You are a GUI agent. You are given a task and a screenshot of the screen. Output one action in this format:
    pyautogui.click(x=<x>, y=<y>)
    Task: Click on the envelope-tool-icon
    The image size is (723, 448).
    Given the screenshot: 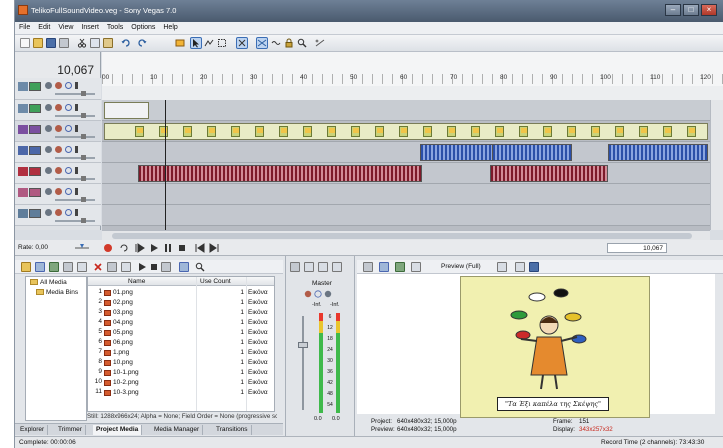 What is the action you would take?
    pyautogui.click(x=209, y=43)
    